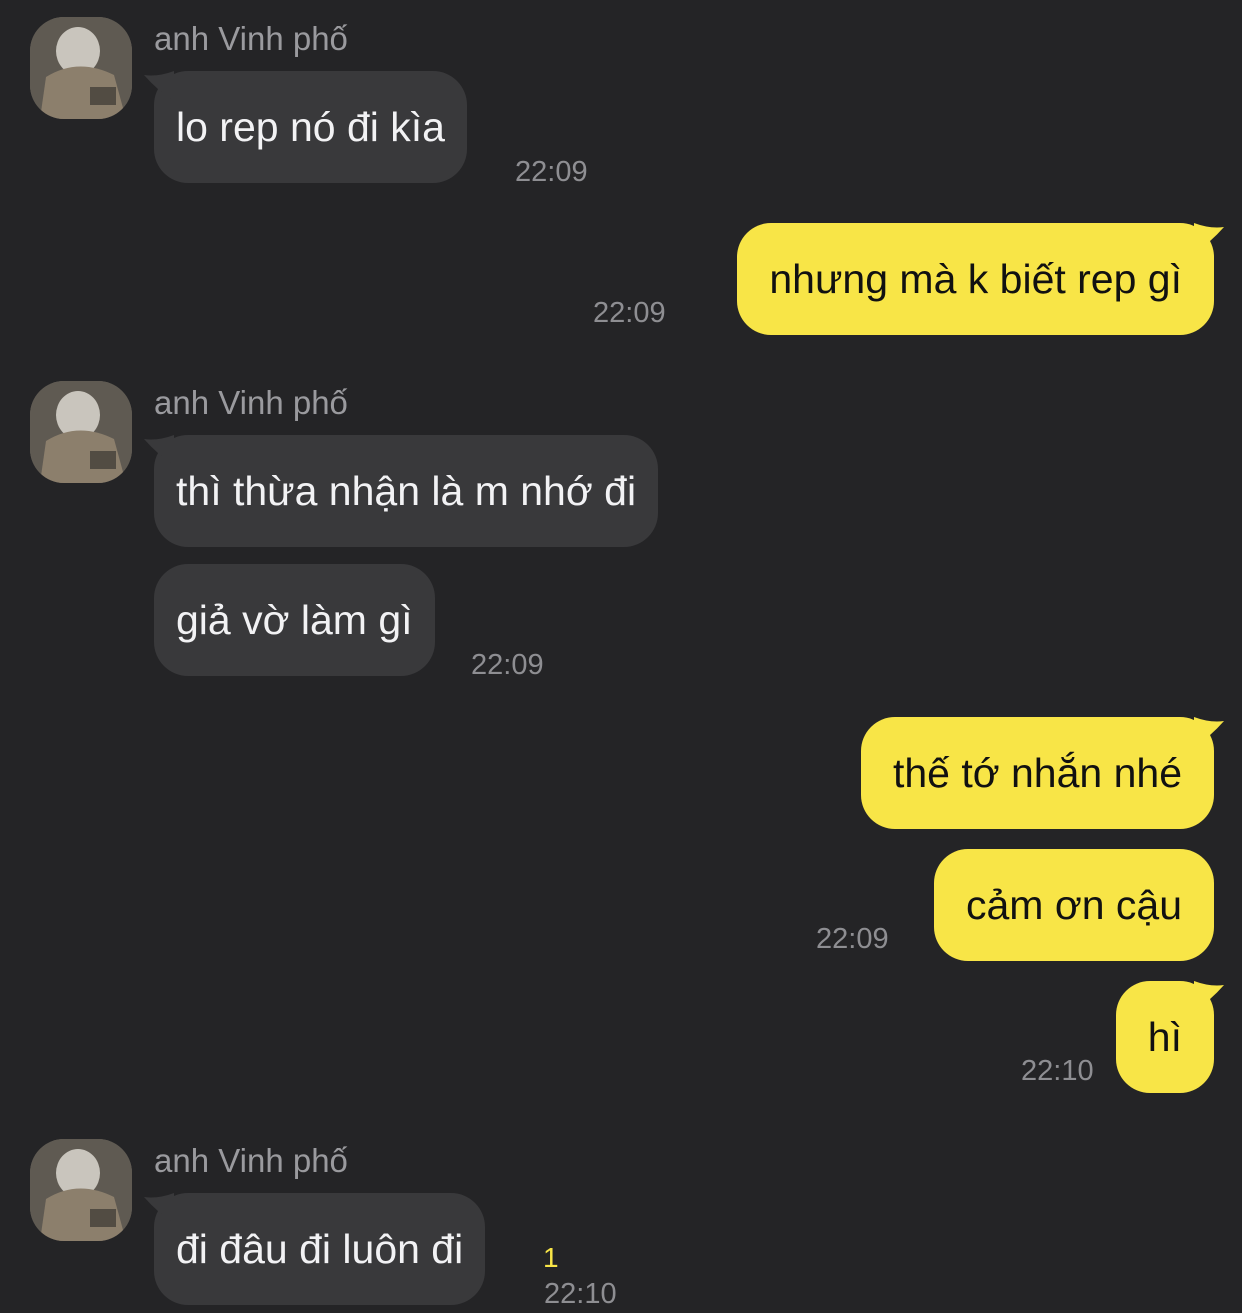 Image resolution: width=1242 pixels, height=1313 pixels. Describe the element at coordinates (406, 491) in the screenshot. I see `message-text: thì thừa nhận là m nhớ đi` at that location.